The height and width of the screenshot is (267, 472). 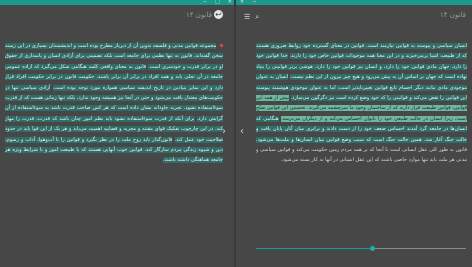 I want to click on bookmark-marker-icon, so click(x=221, y=45).